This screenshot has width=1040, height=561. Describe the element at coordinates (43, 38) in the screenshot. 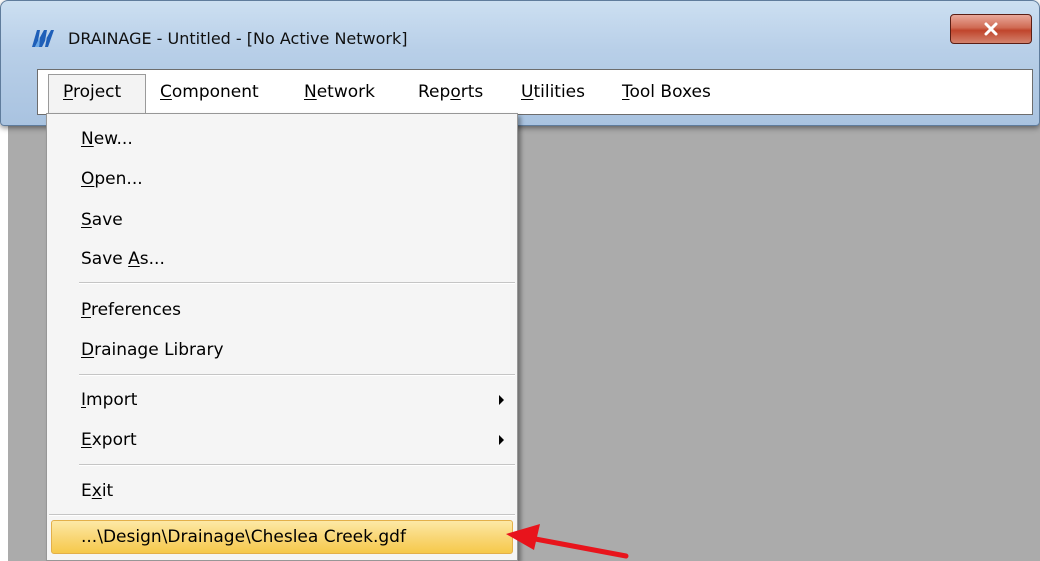

I see `drainage-app-icon` at that location.